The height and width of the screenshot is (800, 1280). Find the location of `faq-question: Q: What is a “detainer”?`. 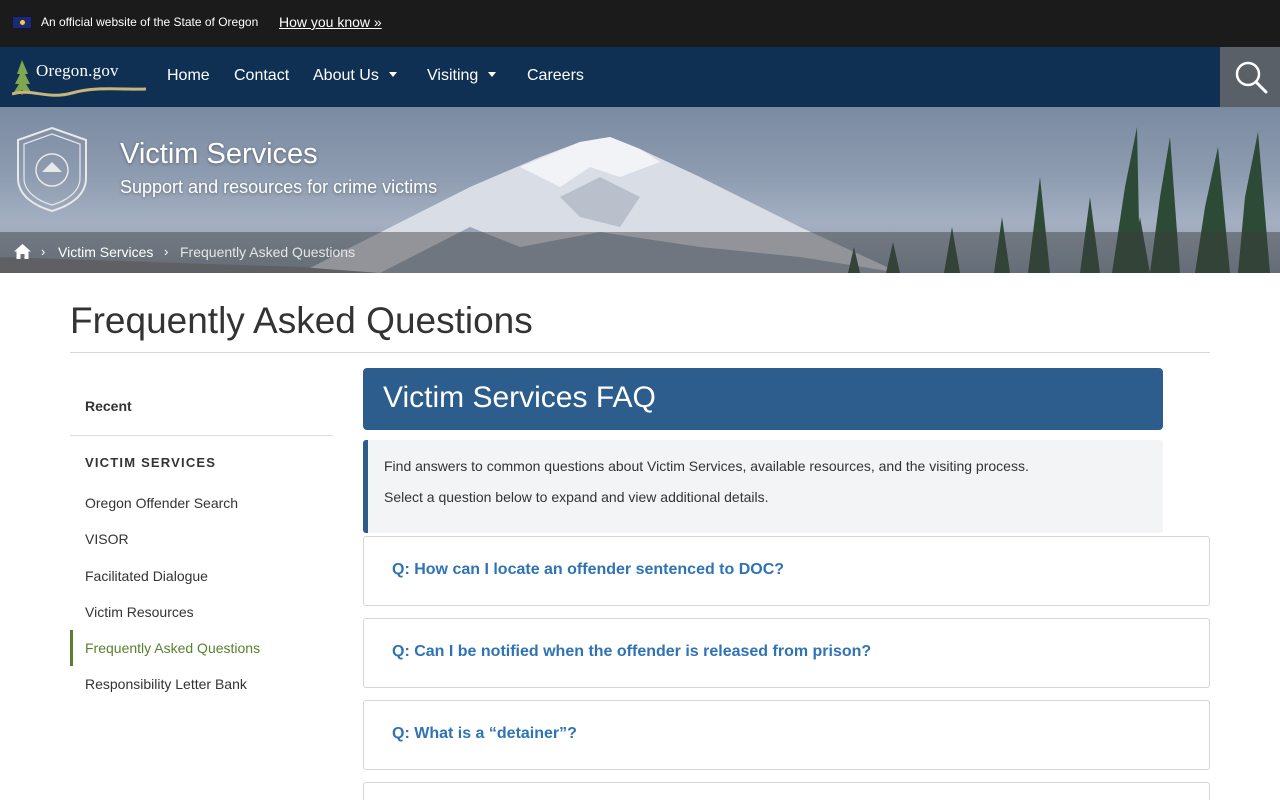

faq-question: Q: What is a “detainer”? is located at coordinates (484, 734).